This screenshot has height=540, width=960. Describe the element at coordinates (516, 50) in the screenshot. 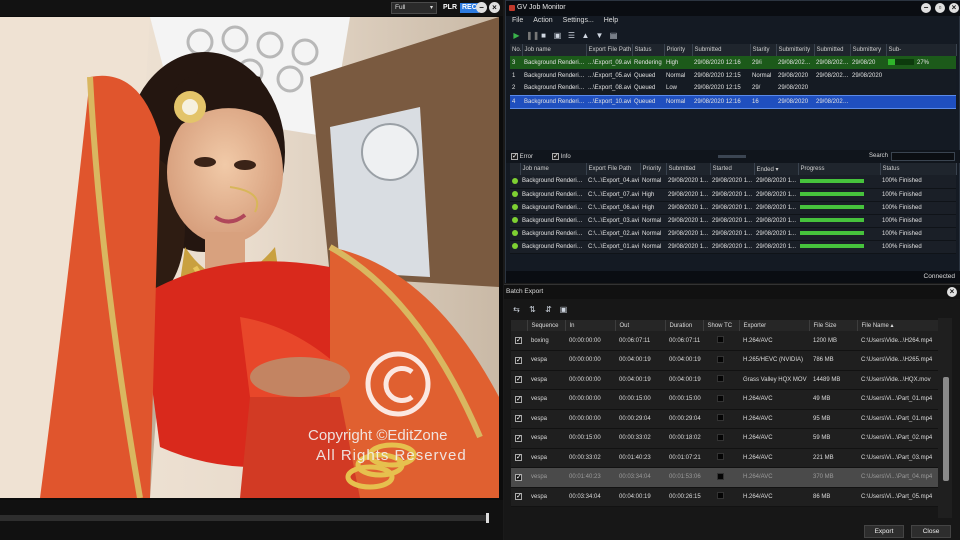

I see `col-no: No.` at that location.